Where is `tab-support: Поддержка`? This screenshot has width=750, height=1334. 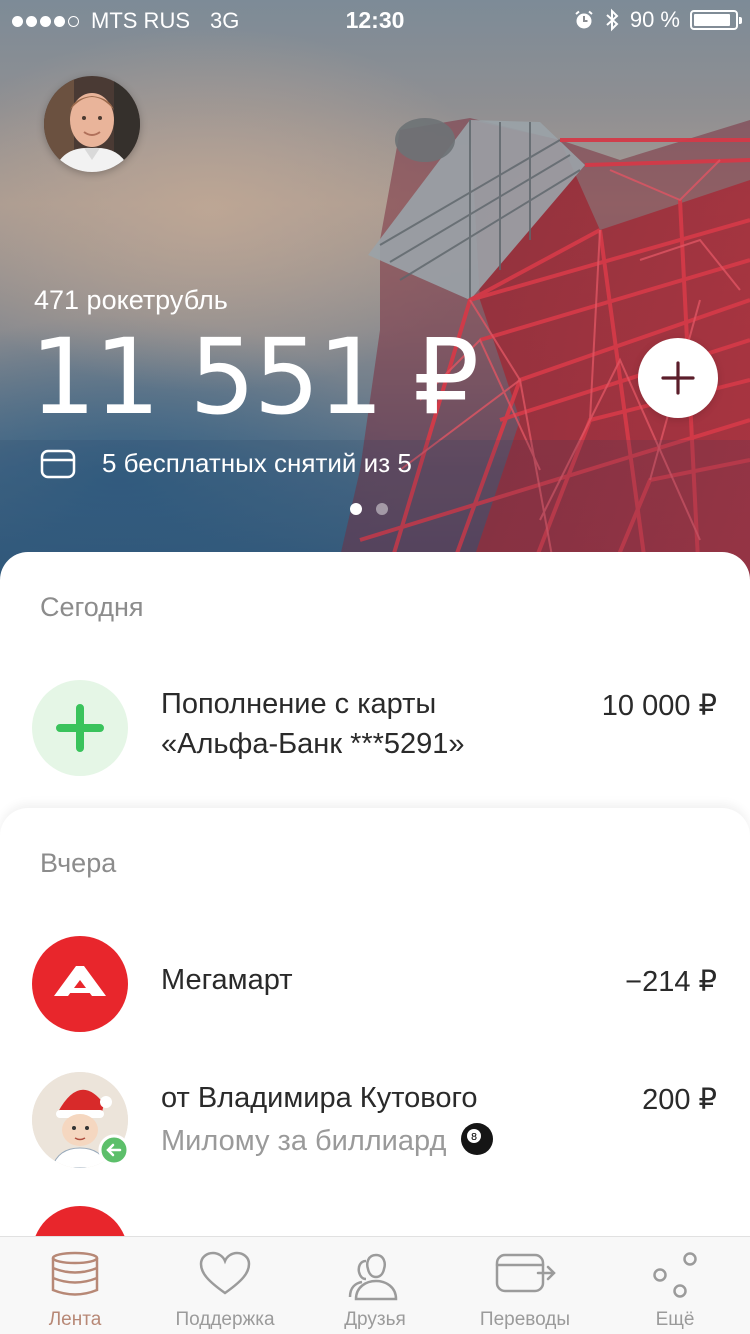
tab-support: Поддержка is located at coordinates (225, 1285).